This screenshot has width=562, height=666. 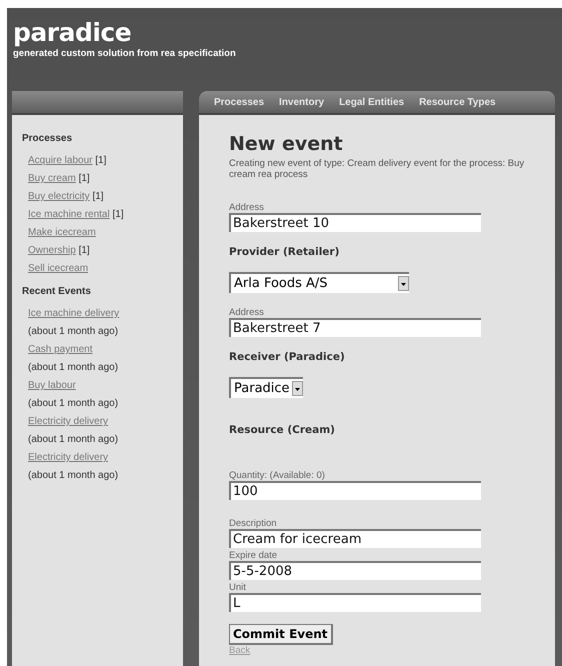 What do you see at coordinates (60, 160) in the screenshot?
I see `process-link: Acquire labour` at bounding box center [60, 160].